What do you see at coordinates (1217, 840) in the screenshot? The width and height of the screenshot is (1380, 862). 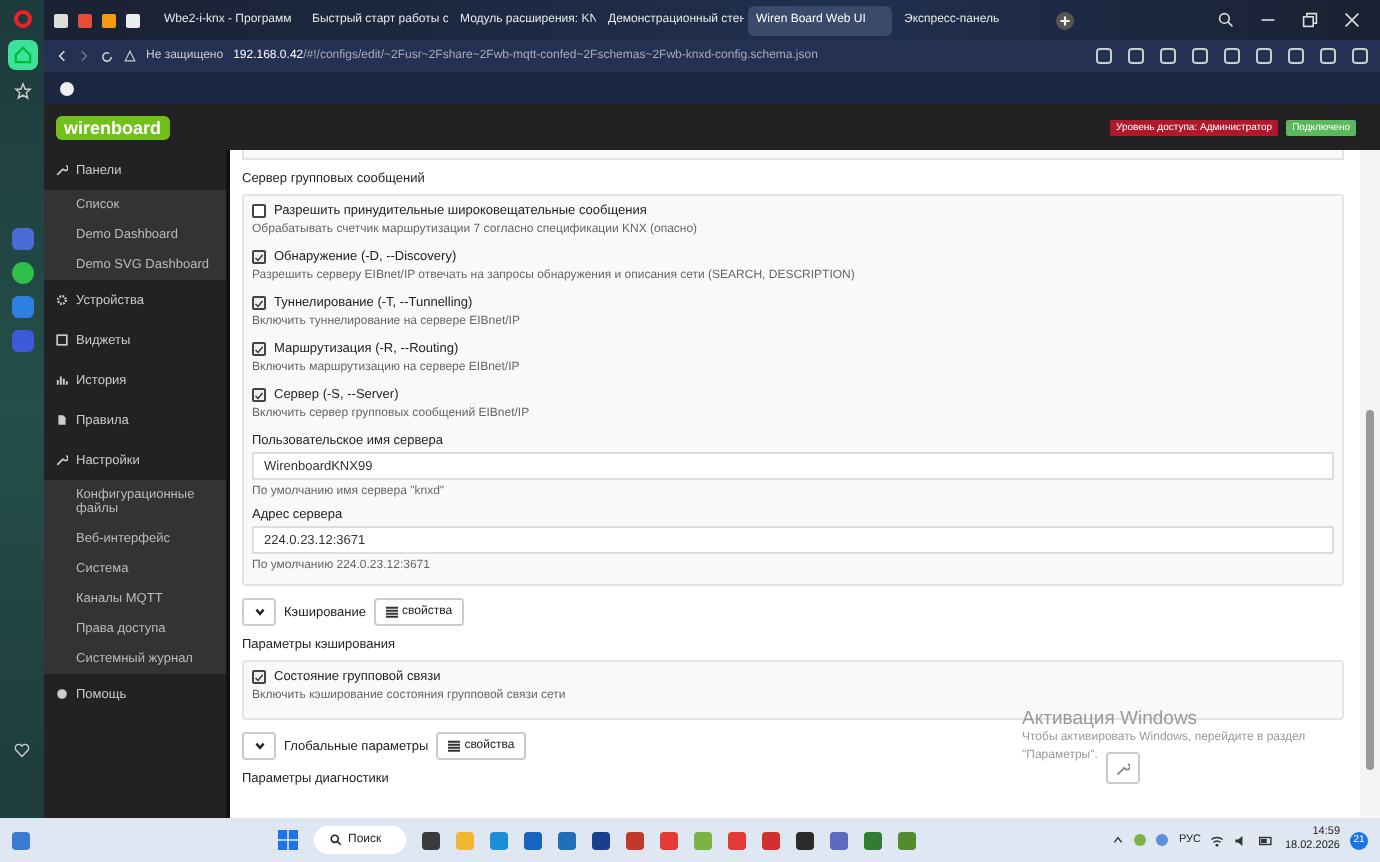 I see `wifi-icon` at bounding box center [1217, 840].